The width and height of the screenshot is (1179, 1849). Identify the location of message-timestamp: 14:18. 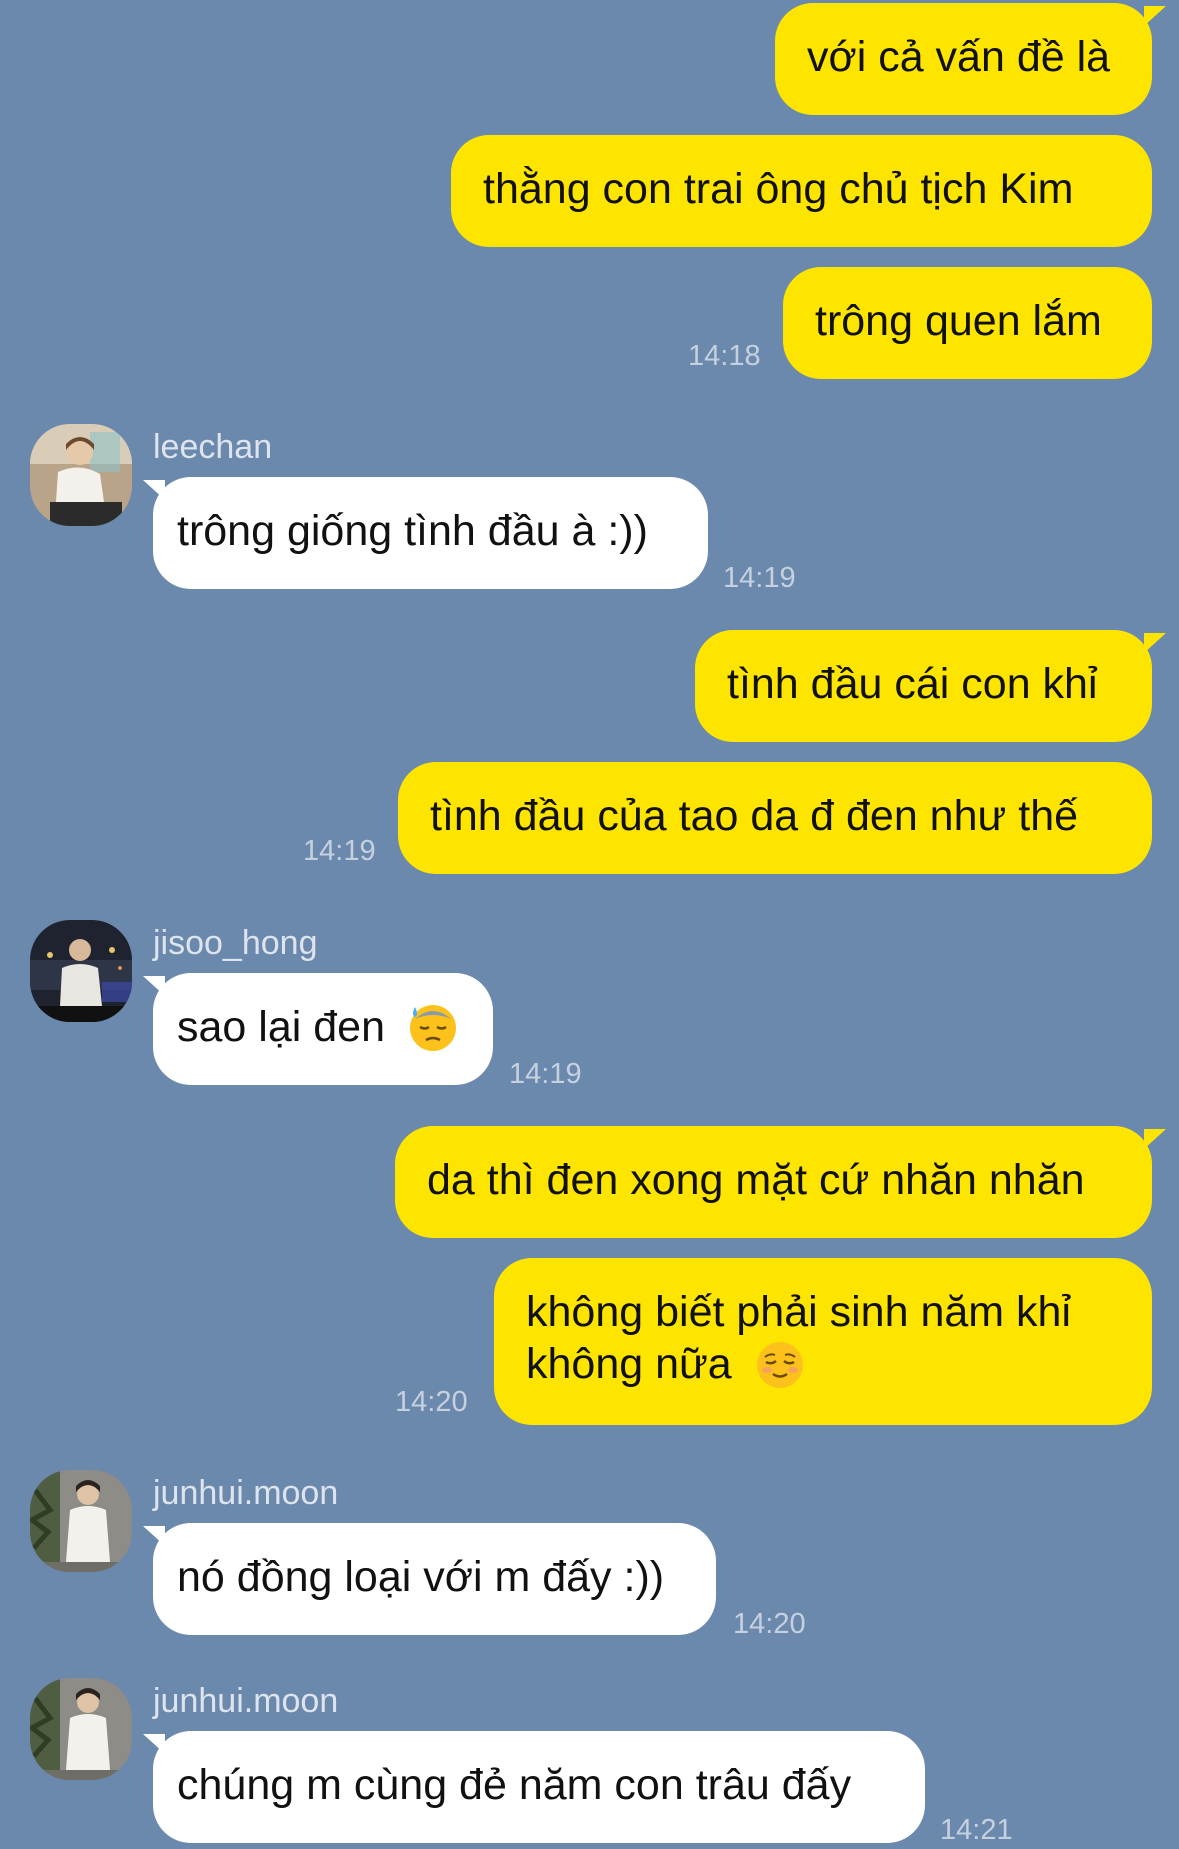
(724, 356).